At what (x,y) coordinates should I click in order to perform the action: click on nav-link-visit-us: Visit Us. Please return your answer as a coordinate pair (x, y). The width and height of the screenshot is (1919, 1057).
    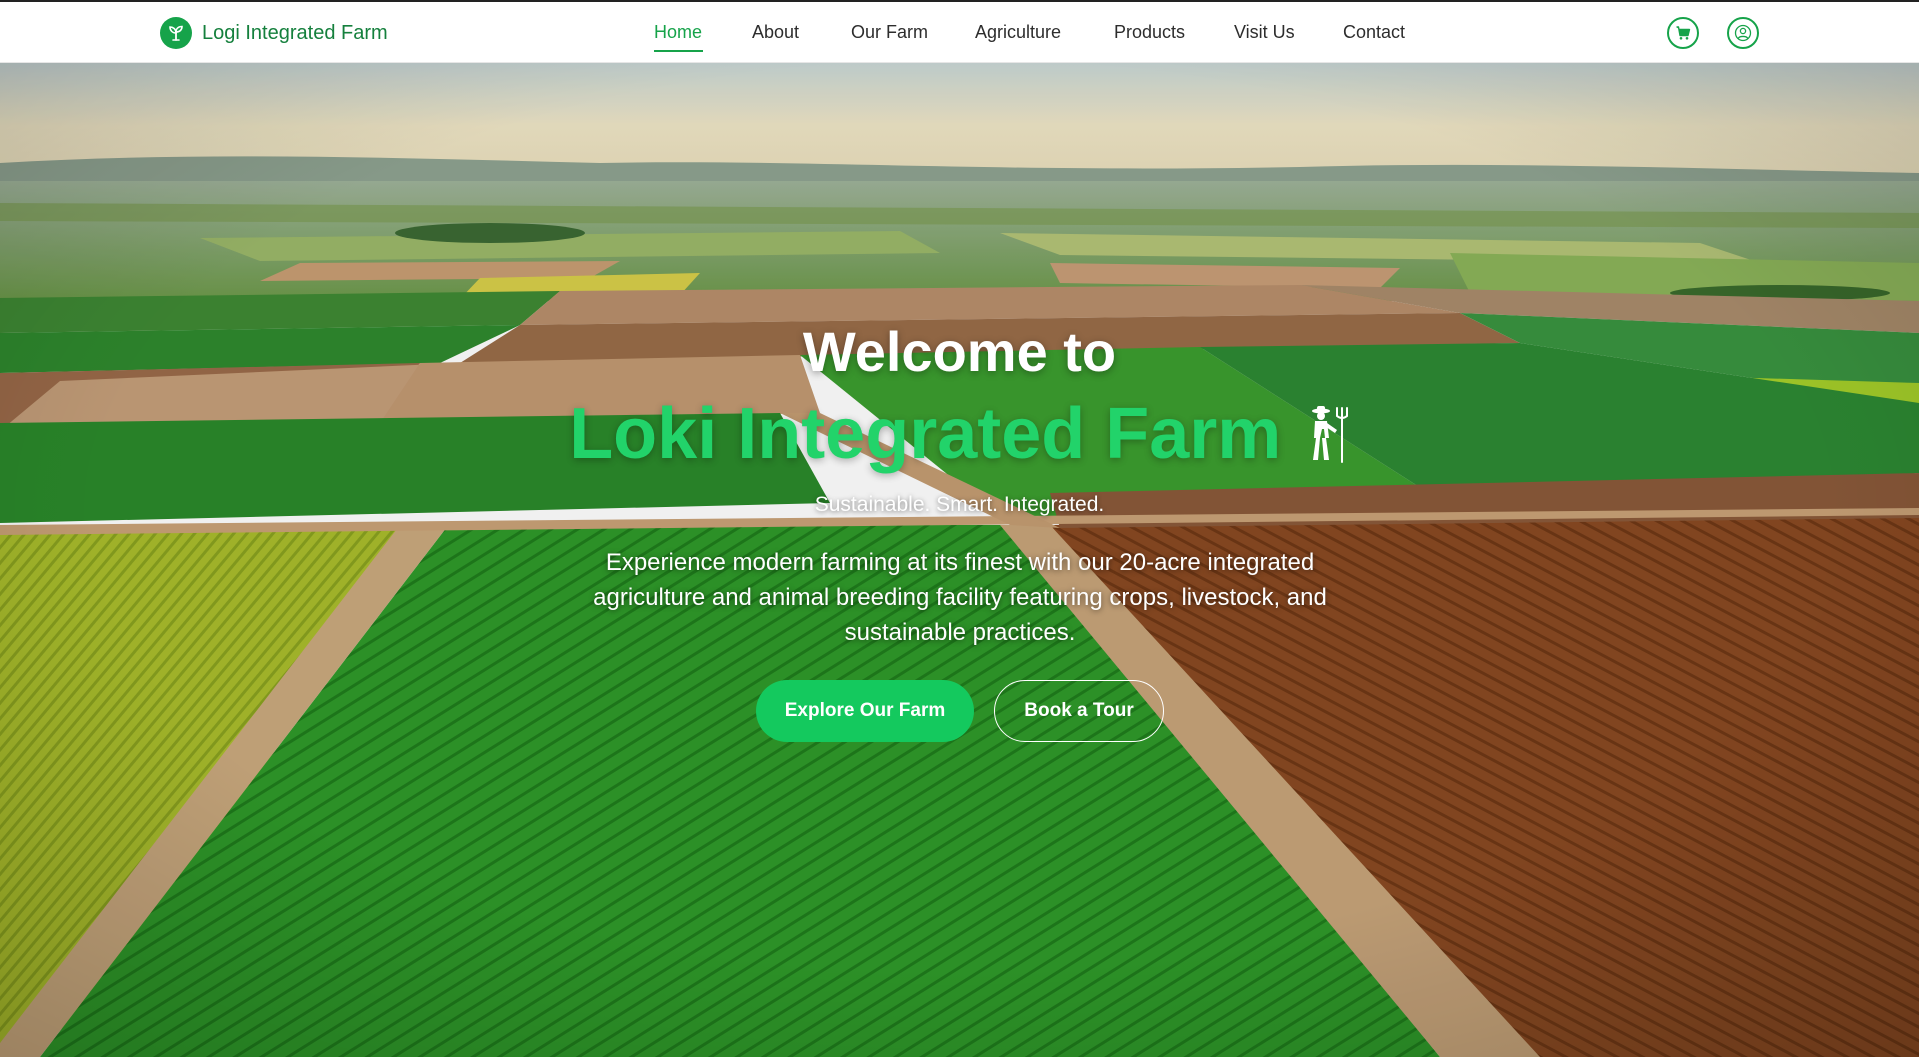
    Looking at the image, I should click on (1264, 32).